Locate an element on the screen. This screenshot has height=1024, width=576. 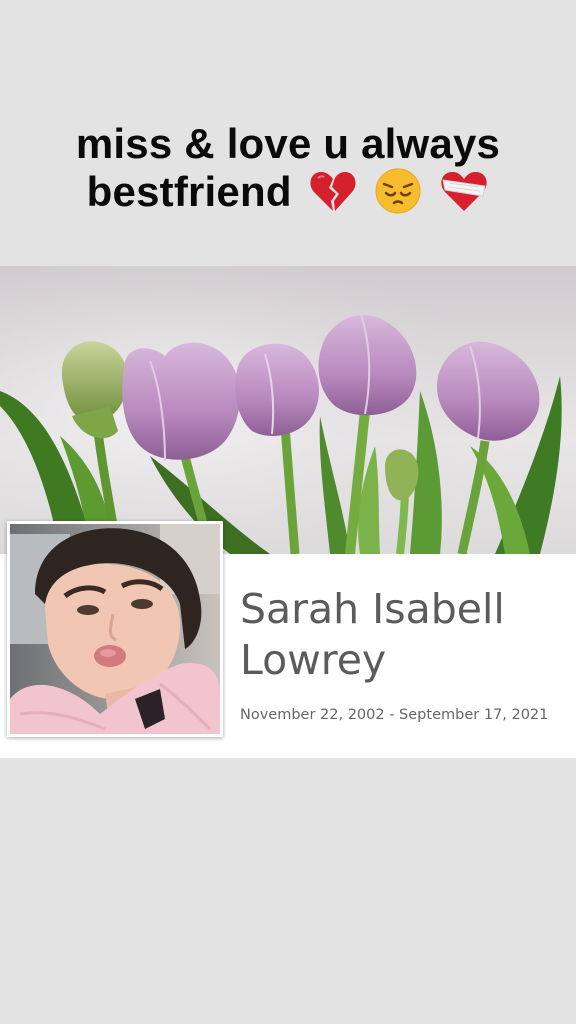
story-caption: miss & love u always bestfriend is located at coordinates (288, 170).